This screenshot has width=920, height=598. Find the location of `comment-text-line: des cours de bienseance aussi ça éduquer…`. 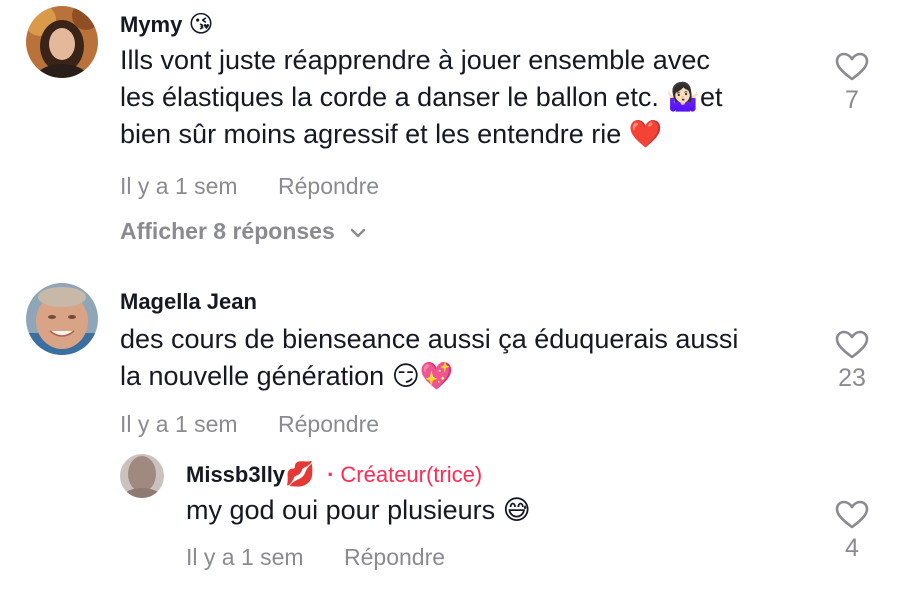

comment-text-line: des cours de bienseance aussi ça éduquer… is located at coordinates (429, 339).